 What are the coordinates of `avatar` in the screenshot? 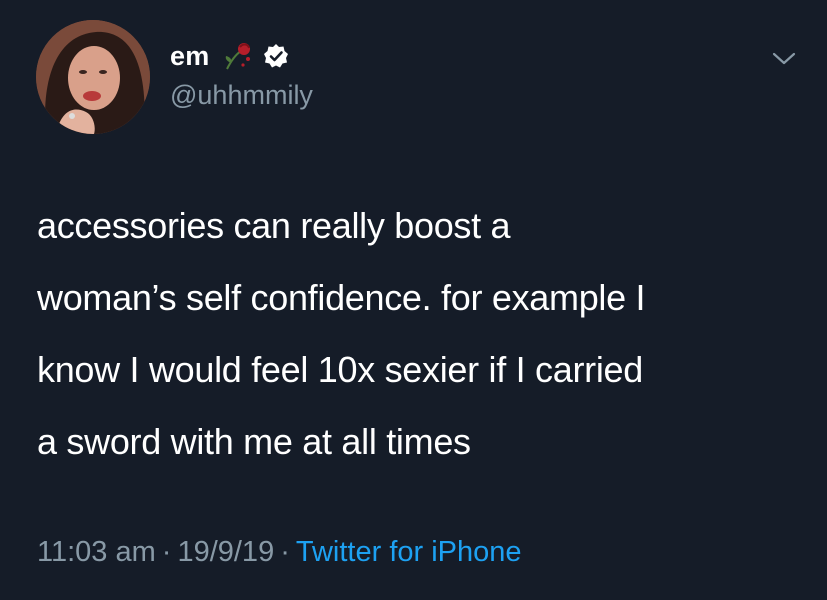 It's located at (93, 77).